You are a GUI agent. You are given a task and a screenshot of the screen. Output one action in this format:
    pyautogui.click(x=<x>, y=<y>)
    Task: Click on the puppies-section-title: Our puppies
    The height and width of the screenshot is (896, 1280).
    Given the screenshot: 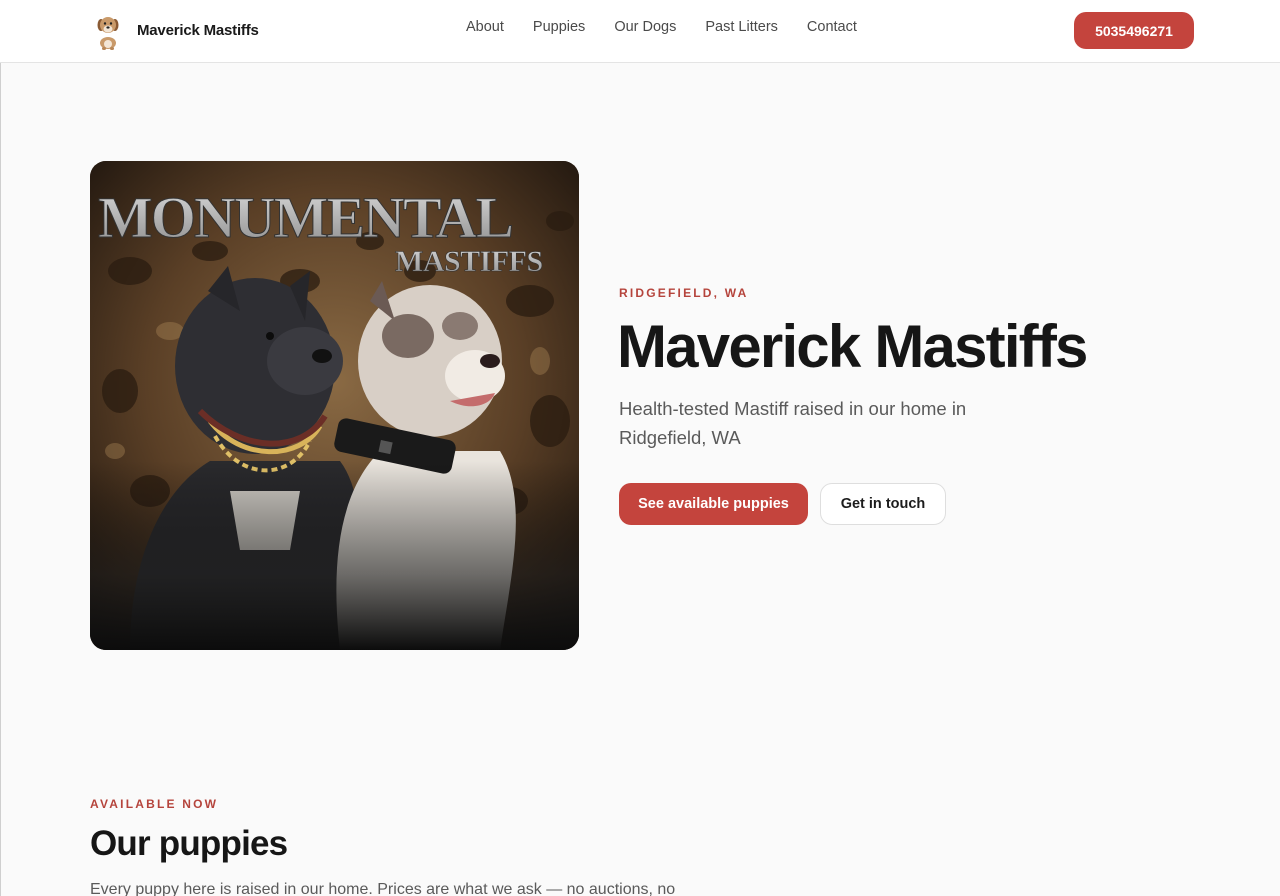 What is the action you would take?
    pyautogui.click(x=189, y=843)
    